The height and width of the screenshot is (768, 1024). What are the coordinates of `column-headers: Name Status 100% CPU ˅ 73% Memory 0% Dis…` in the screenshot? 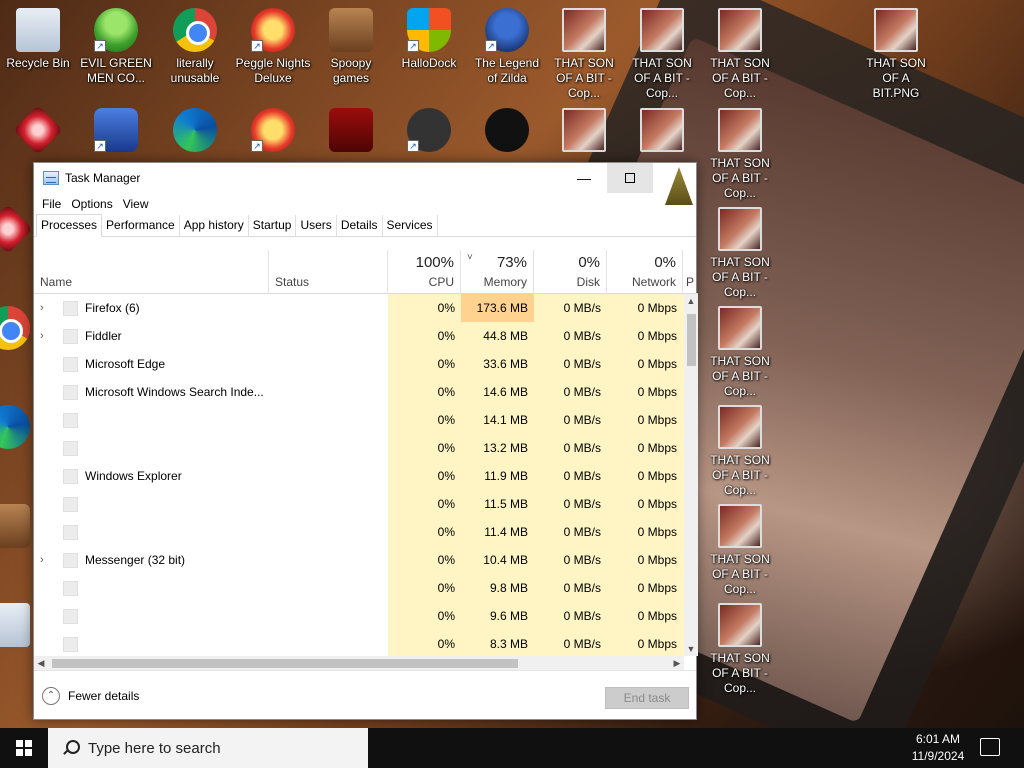 It's located at (366, 272).